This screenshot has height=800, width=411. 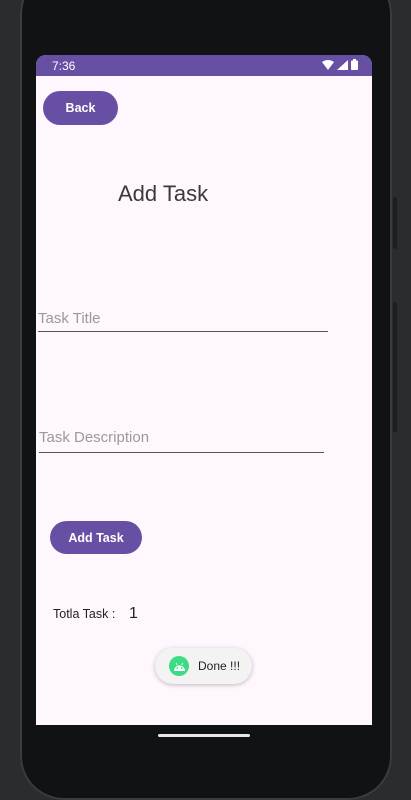 I want to click on status-icons, so click(x=340, y=64).